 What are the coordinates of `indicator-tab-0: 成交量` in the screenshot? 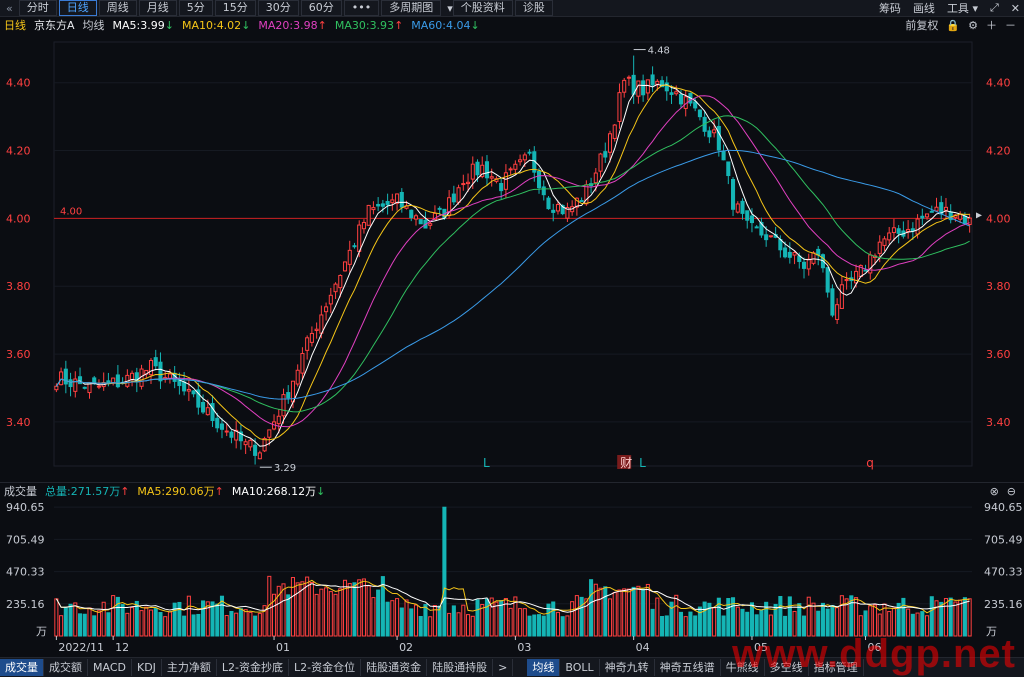 It's located at (22, 667).